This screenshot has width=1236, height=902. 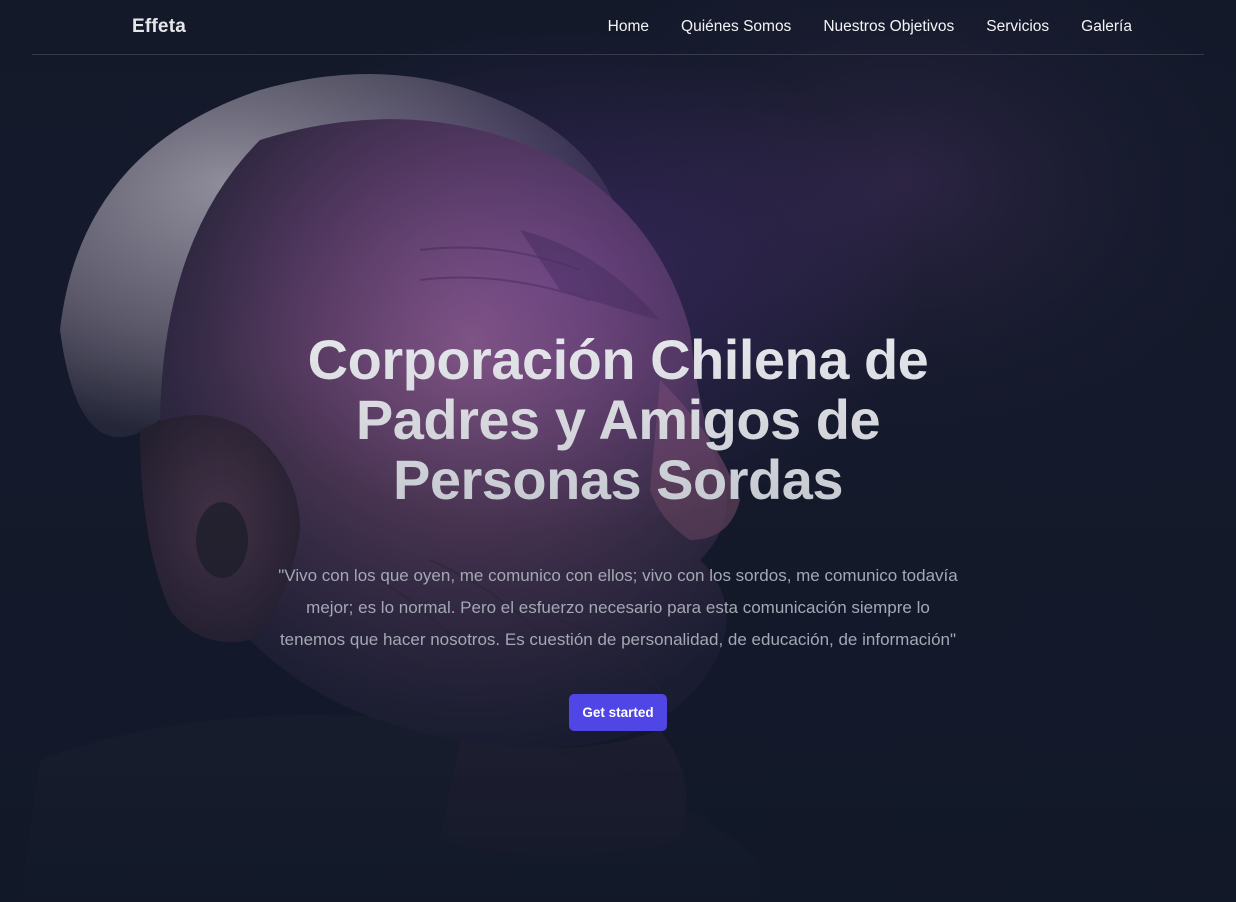 What do you see at coordinates (618, 712) in the screenshot?
I see `get-started-button: Get started` at bounding box center [618, 712].